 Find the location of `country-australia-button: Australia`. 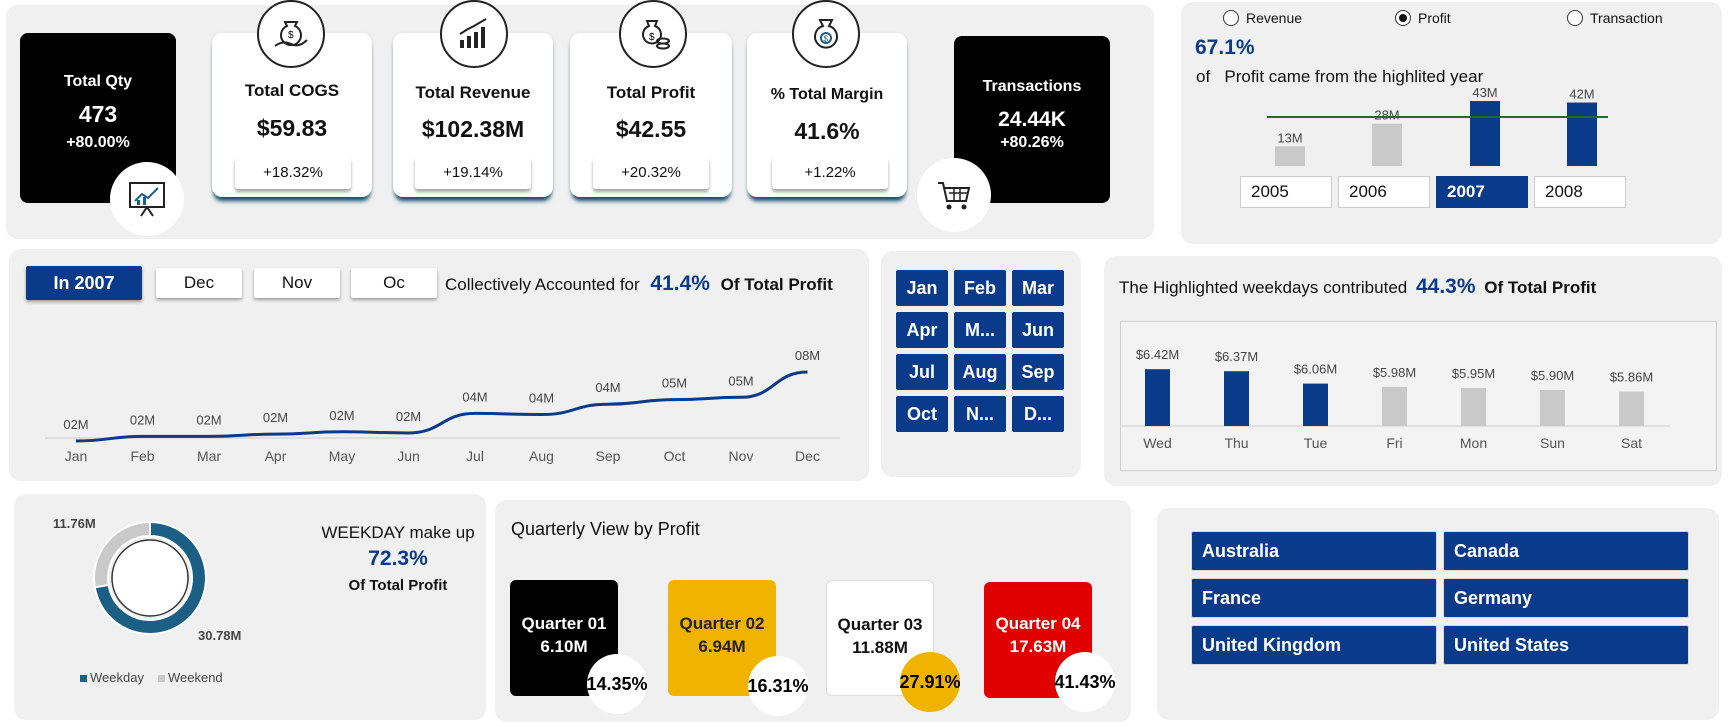

country-australia-button: Australia is located at coordinates (1314, 551).